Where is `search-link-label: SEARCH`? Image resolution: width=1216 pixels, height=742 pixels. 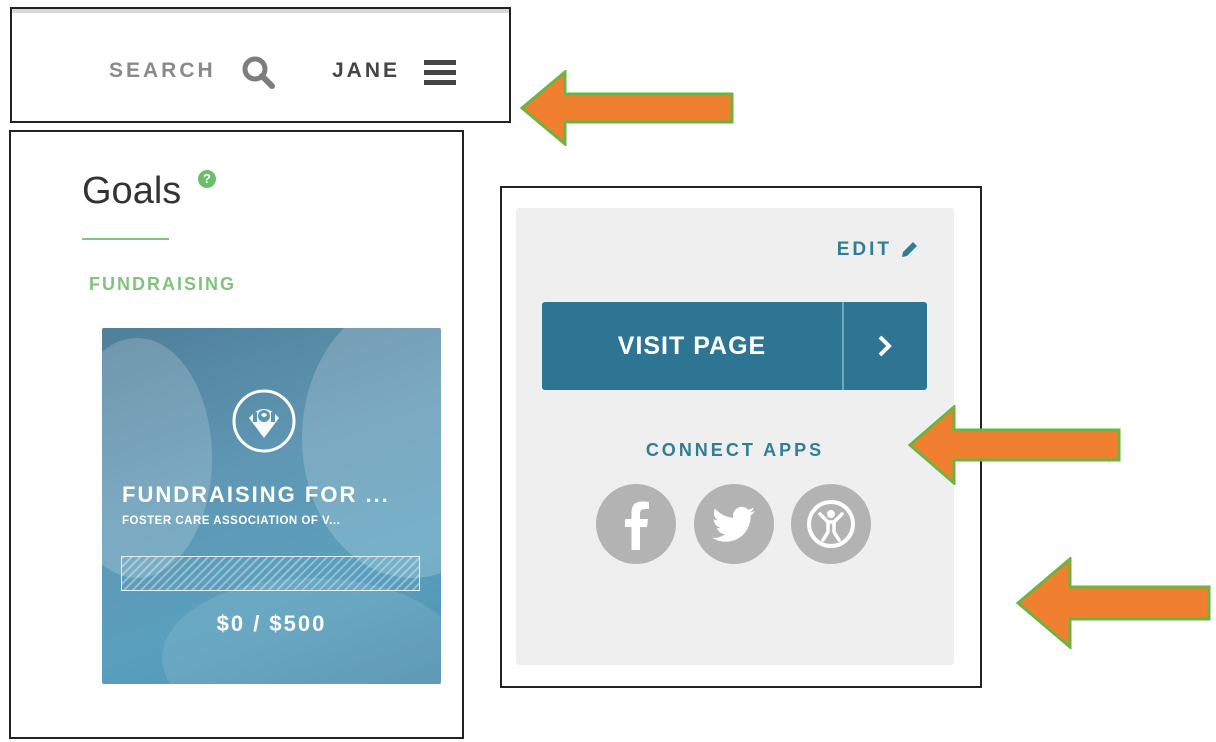 search-link-label: SEARCH is located at coordinates (162, 71).